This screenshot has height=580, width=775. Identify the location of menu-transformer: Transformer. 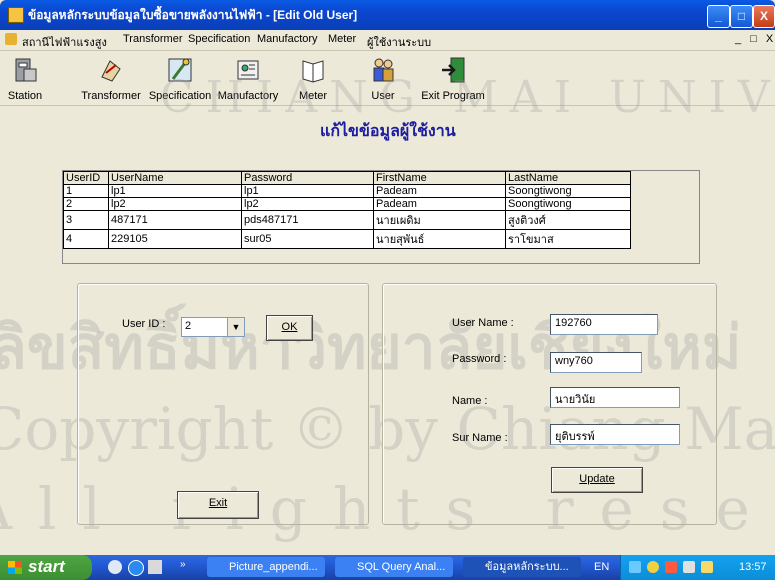
(153, 39).